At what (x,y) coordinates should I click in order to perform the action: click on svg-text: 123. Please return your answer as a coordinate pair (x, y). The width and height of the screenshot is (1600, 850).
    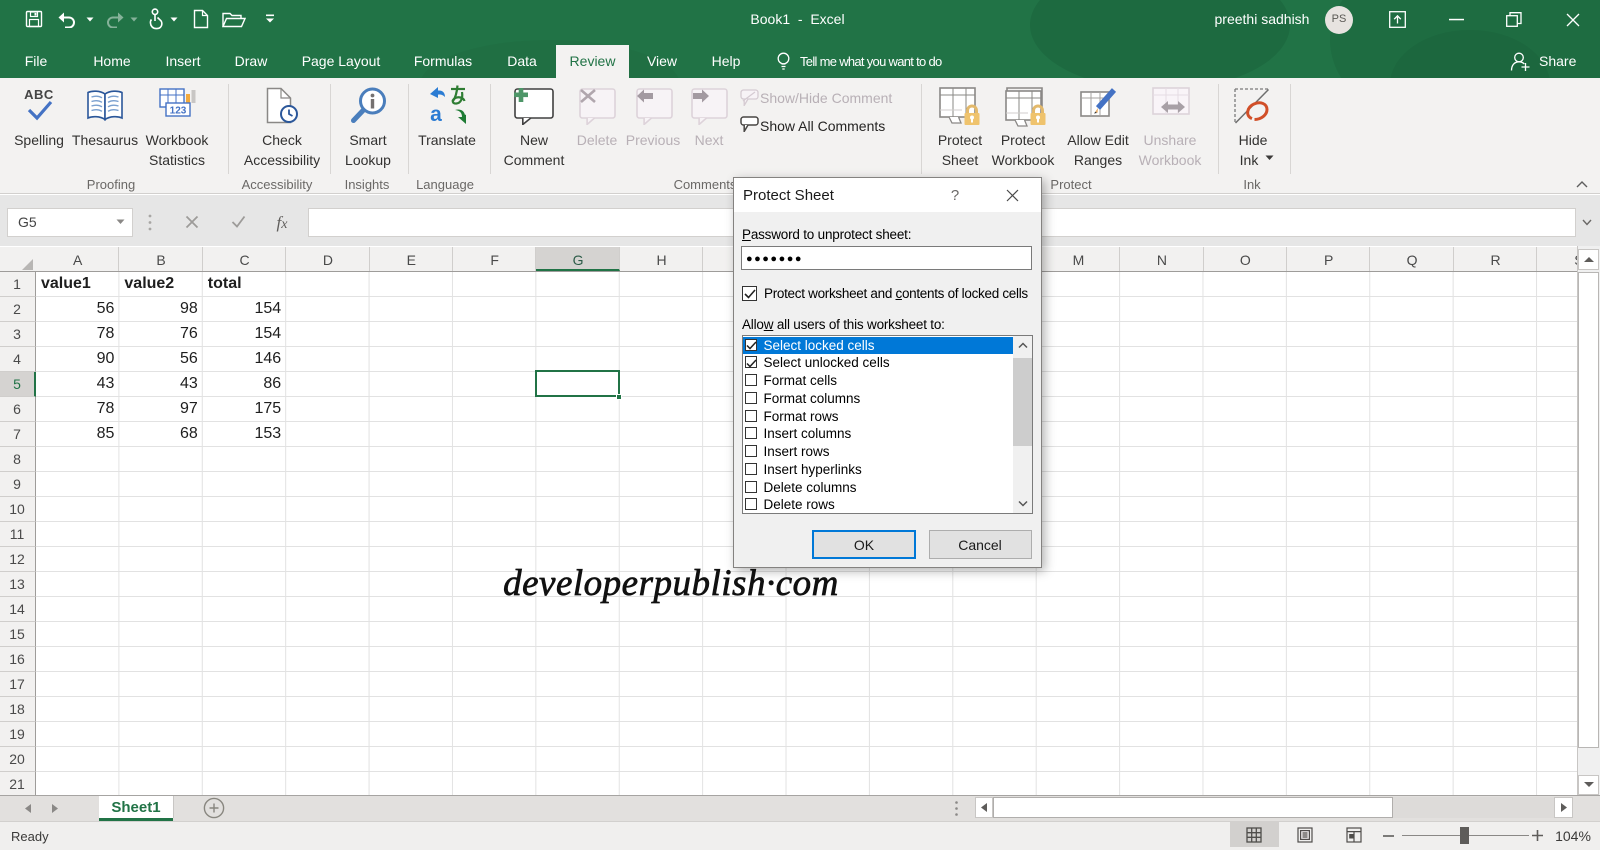
    Looking at the image, I should click on (178, 111).